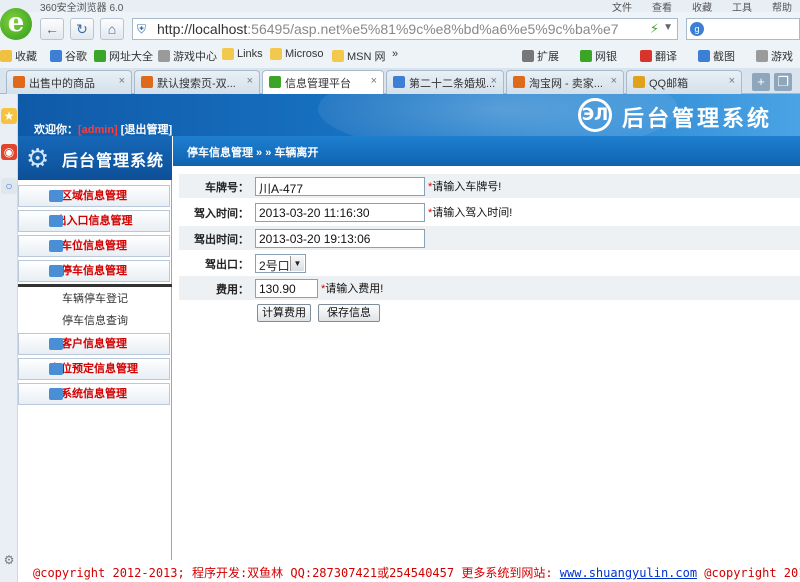  I want to click on plate-input: 川A-477, so click(340, 186).